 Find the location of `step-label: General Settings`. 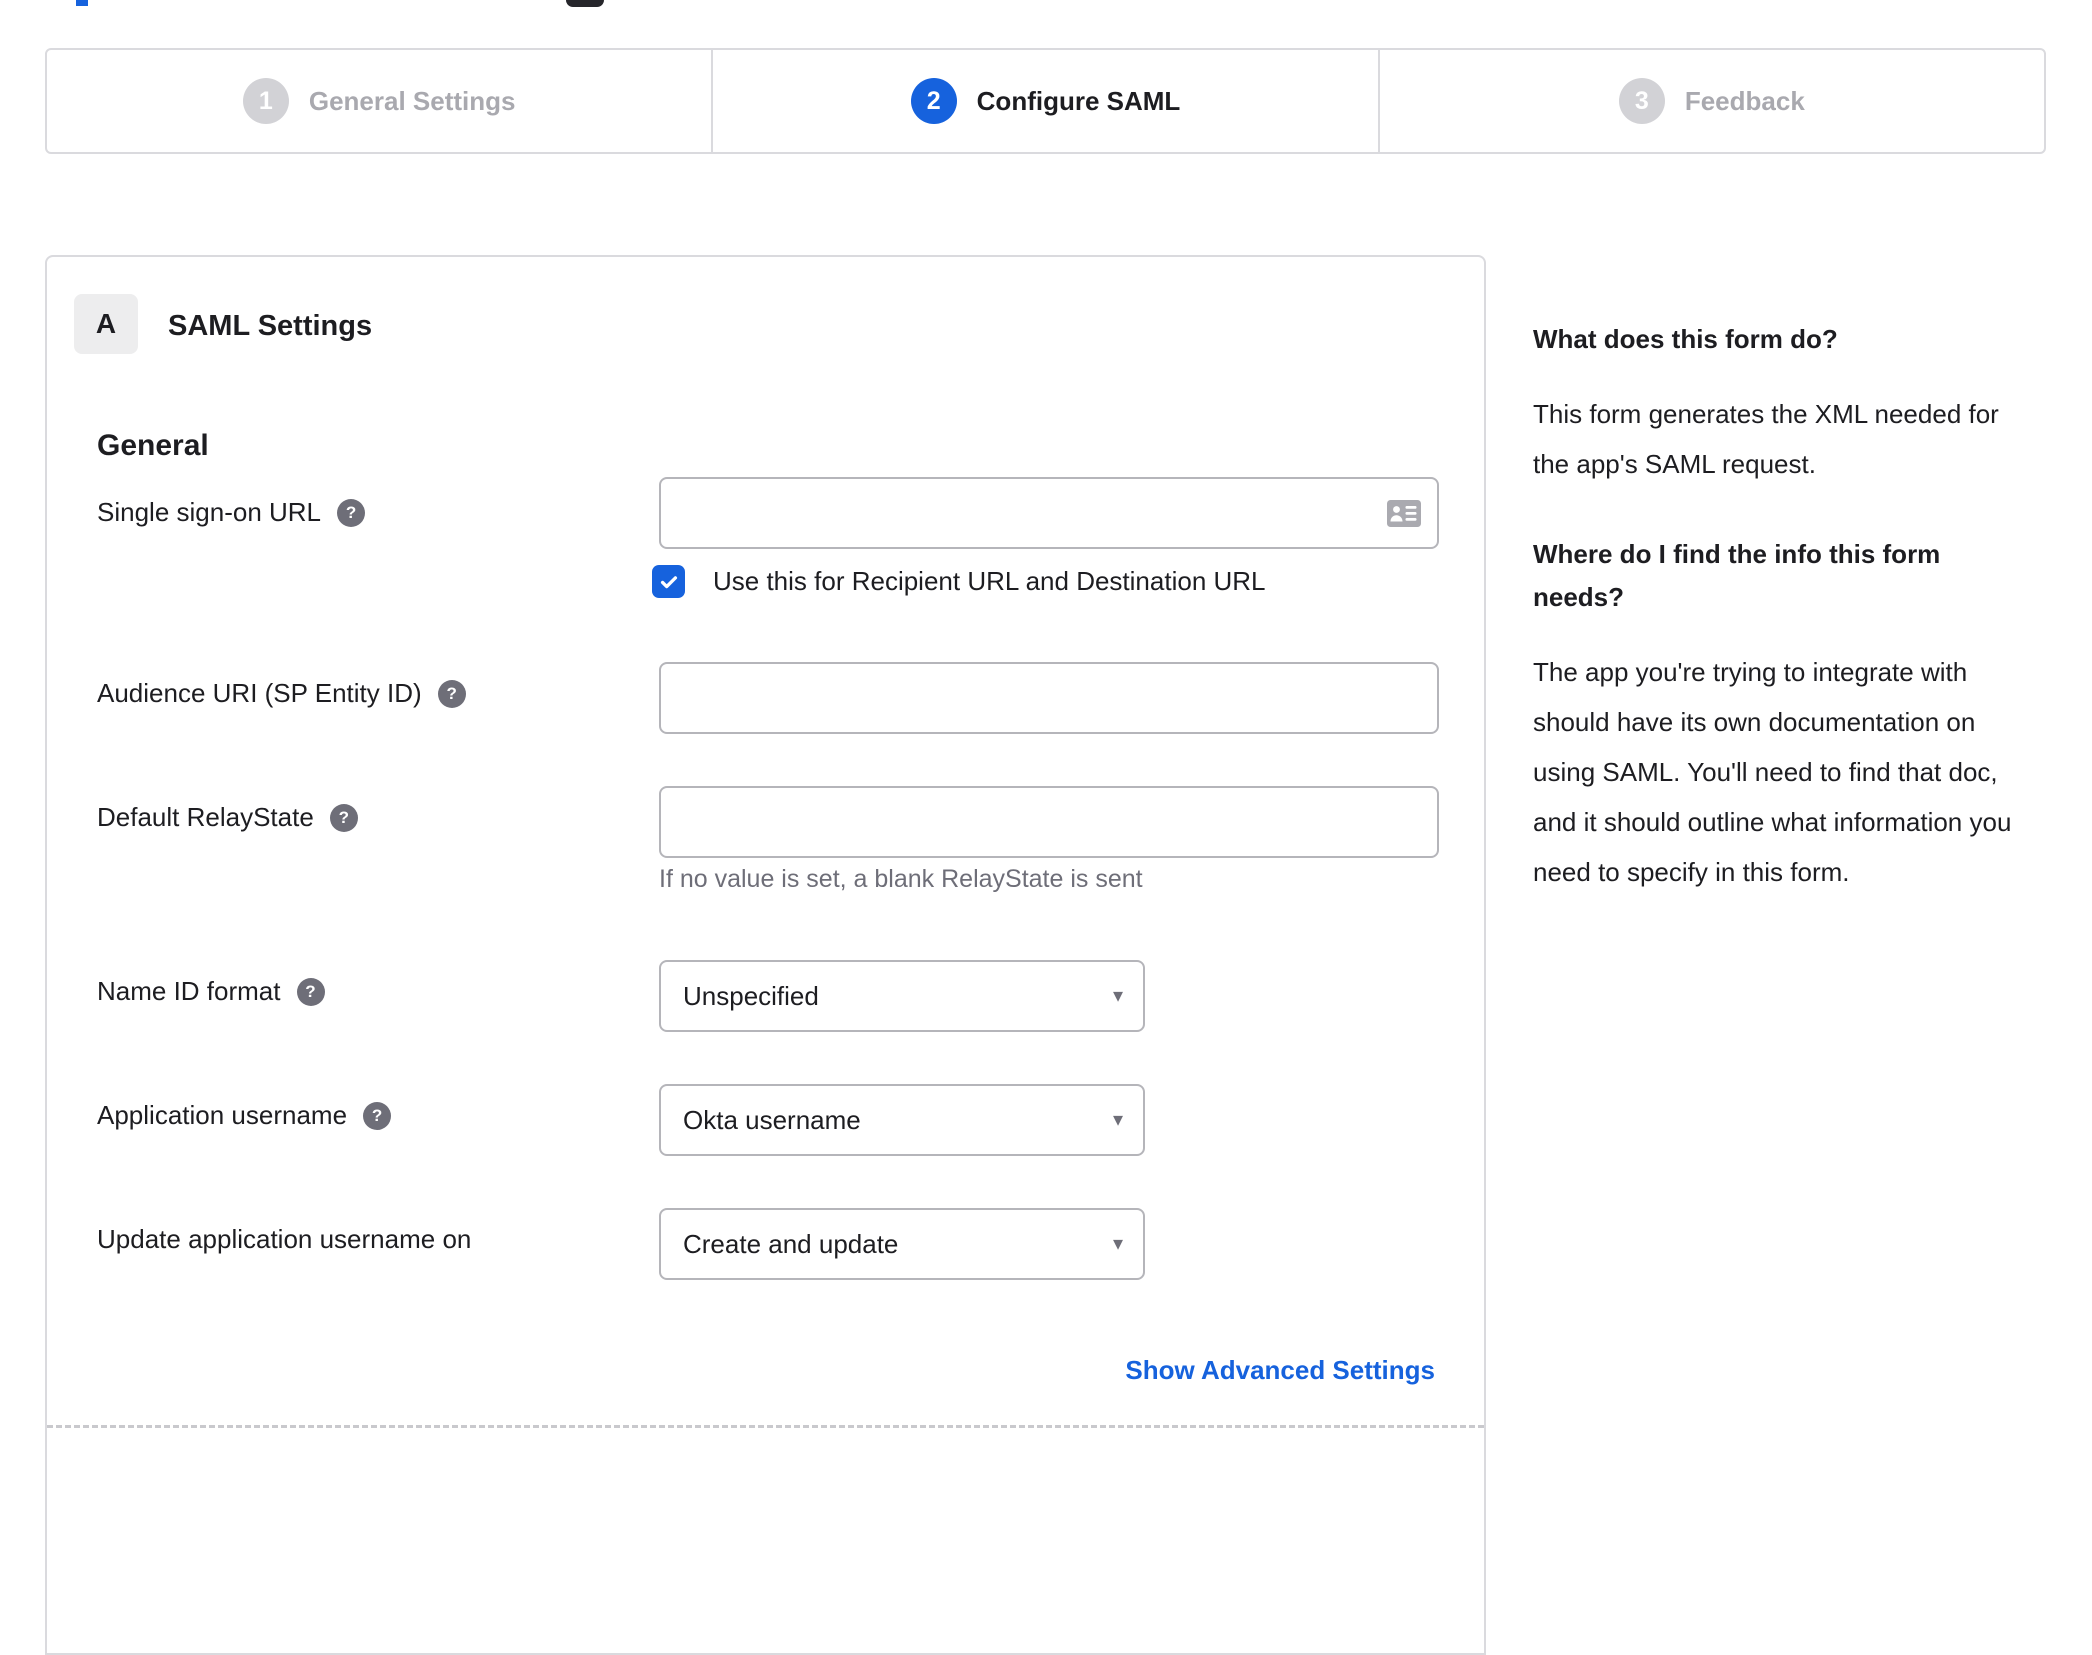

step-label: General Settings is located at coordinates (412, 100).